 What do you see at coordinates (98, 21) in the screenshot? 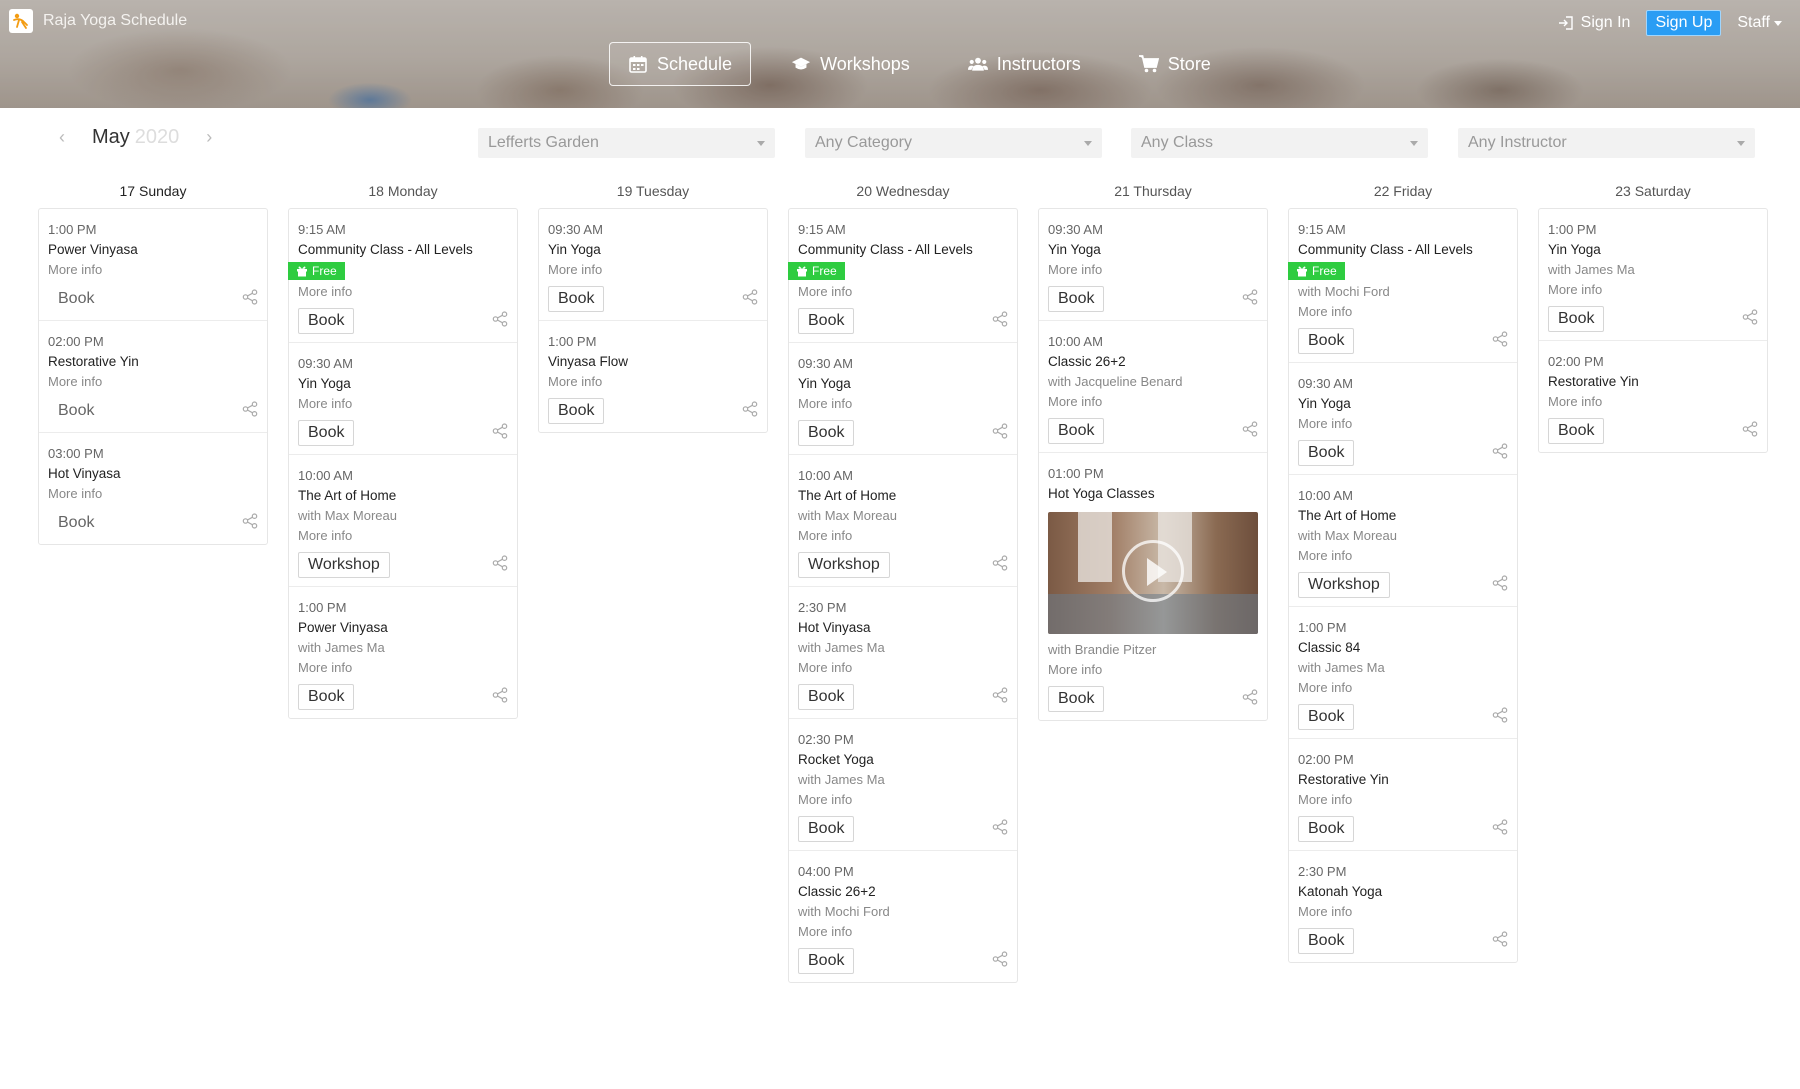
I see `brand: Raja Yoga Schedule` at bounding box center [98, 21].